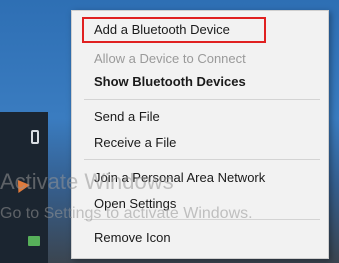 The width and height of the screenshot is (339, 263). I want to click on network-icon, so click(34, 241).